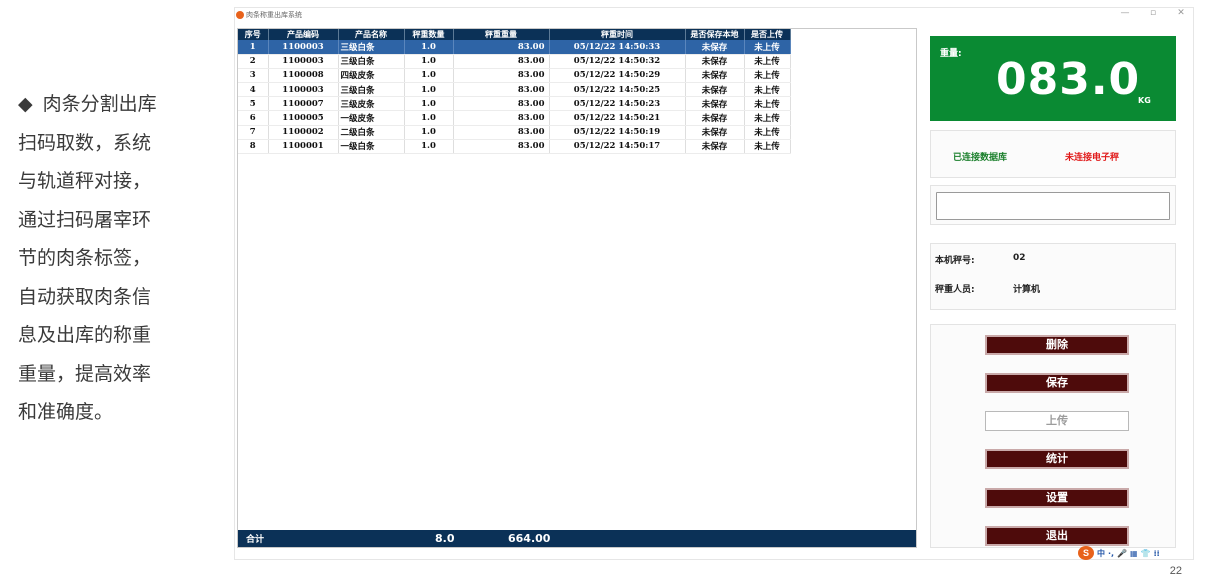 The height and width of the screenshot is (579, 1214). I want to click on table-cell: 1100001, so click(303, 147).